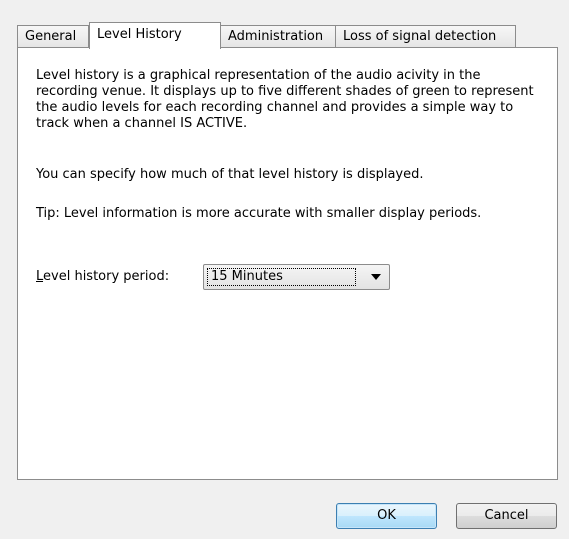 Image resolution: width=569 pixels, height=539 pixels. Describe the element at coordinates (386, 516) in the screenshot. I see `ok-button: OK` at that location.